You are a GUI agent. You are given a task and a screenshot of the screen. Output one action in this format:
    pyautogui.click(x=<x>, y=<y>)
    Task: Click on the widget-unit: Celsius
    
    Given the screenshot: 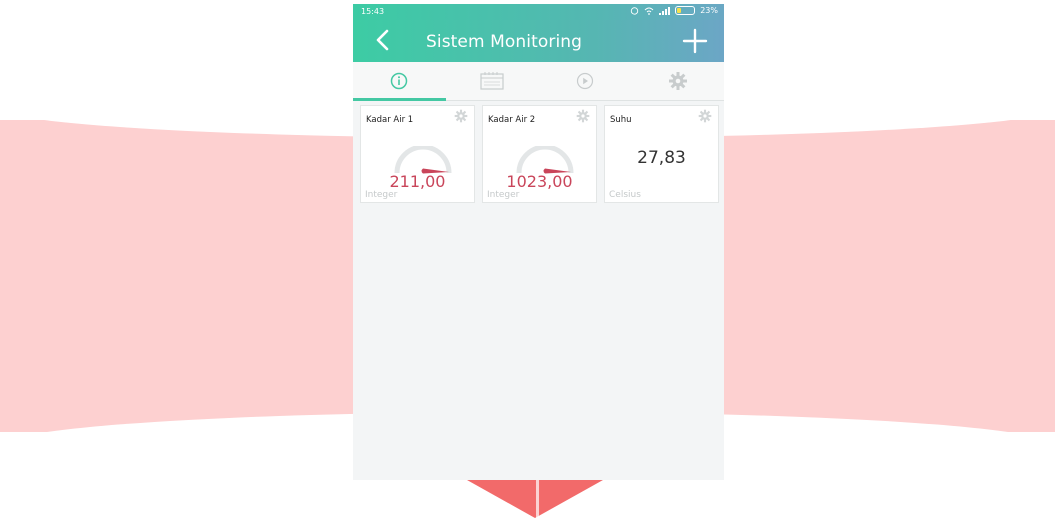 What is the action you would take?
    pyautogui.click(x=625, y=195)
    